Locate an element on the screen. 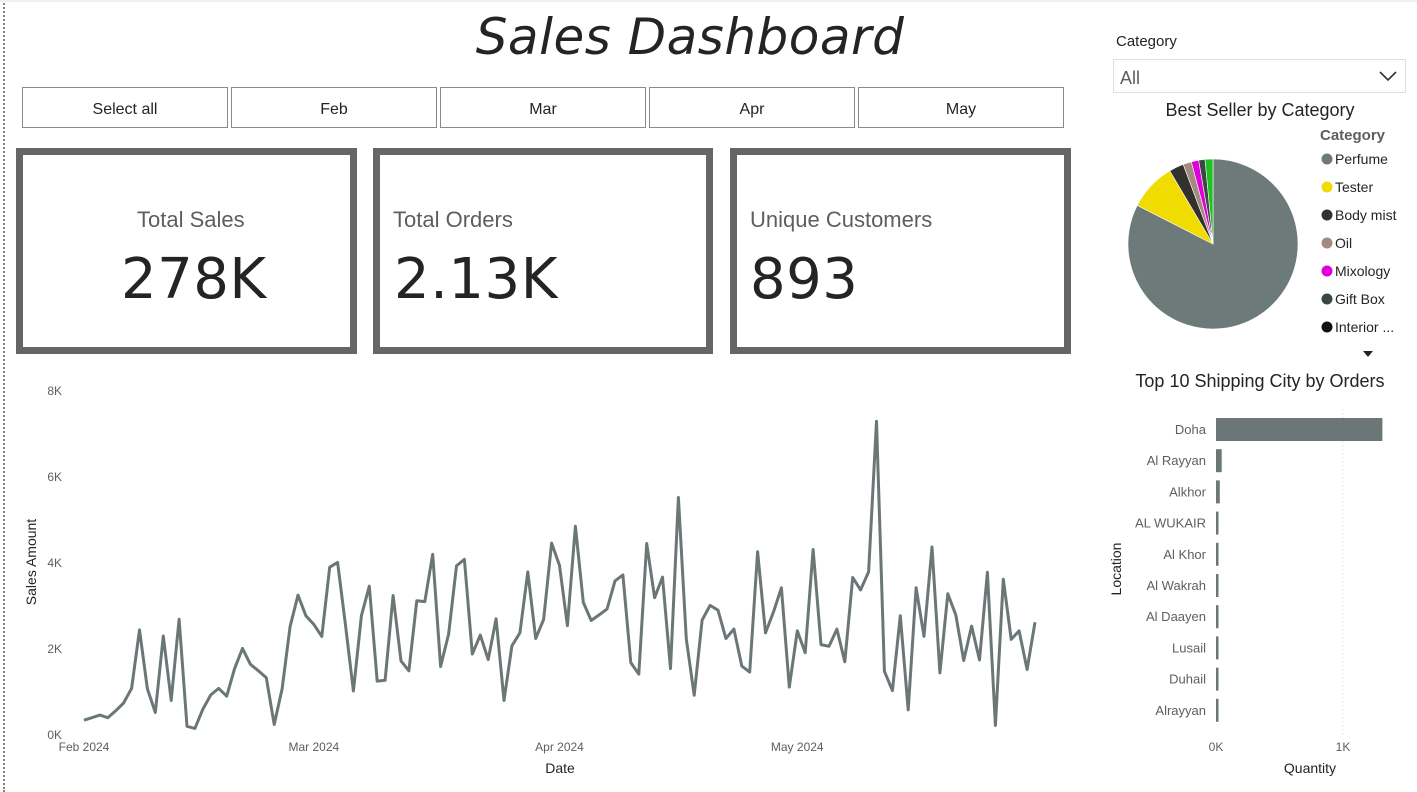  bar-al-rayyan is located at coordinates (1219, 461).